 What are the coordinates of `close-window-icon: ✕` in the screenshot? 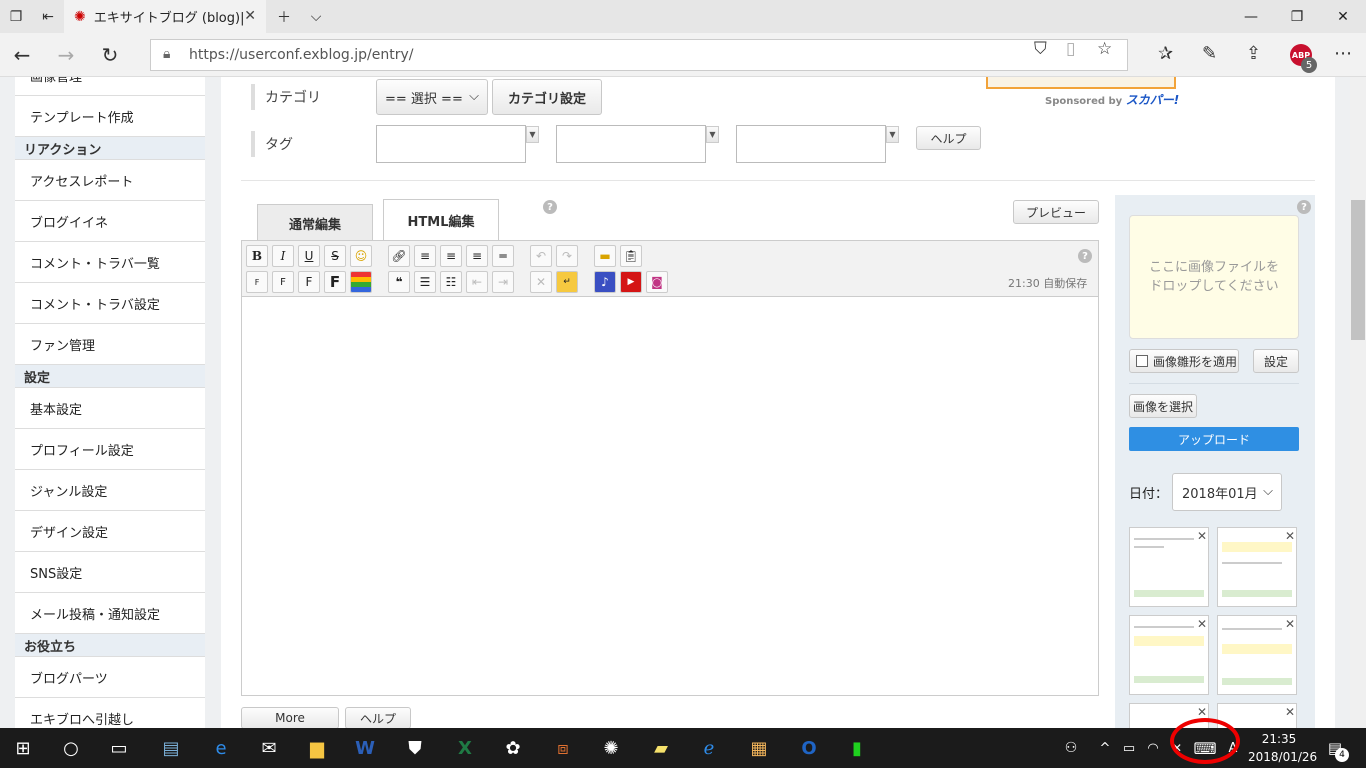 It's located at (1343, 16).